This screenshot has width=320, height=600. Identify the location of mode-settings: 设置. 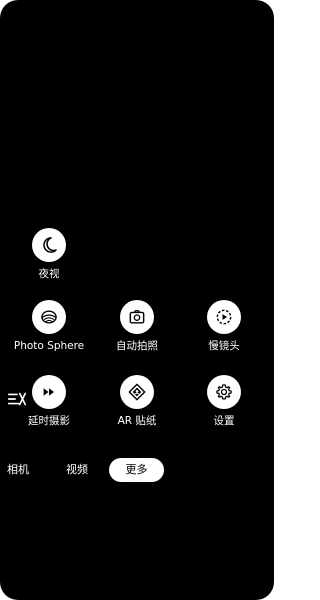
(224, 401).